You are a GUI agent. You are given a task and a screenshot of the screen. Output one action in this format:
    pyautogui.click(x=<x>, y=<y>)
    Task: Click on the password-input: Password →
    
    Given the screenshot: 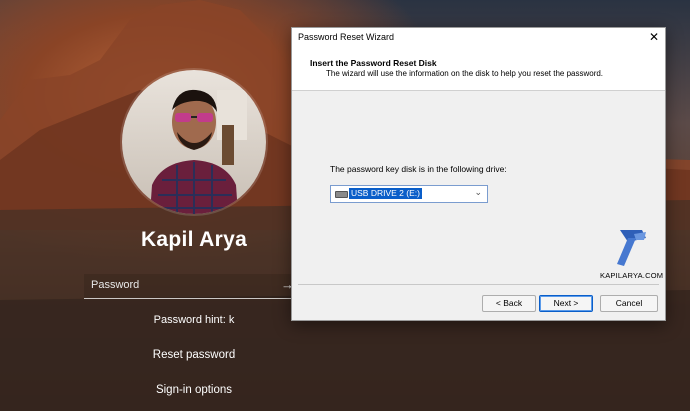 What is the action you would take?
    pyautogui.click(x=191, y=286)
    